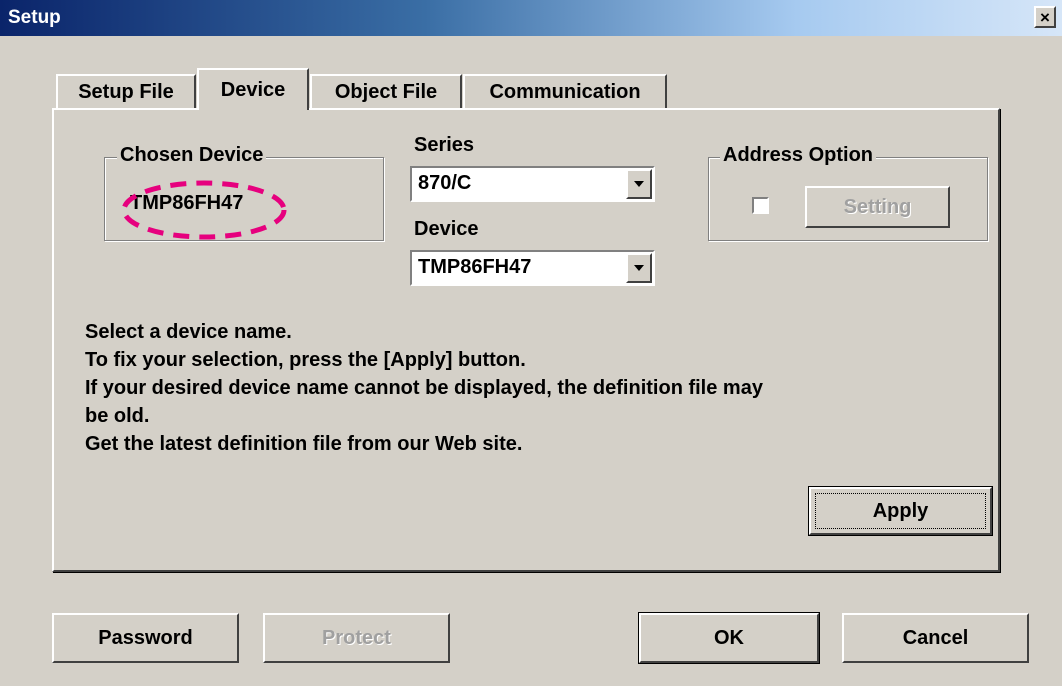 Image resolution: width=1062 pixels, height=686 pixels. I want to click on apply-button-label: Apply, so click(900, 510).